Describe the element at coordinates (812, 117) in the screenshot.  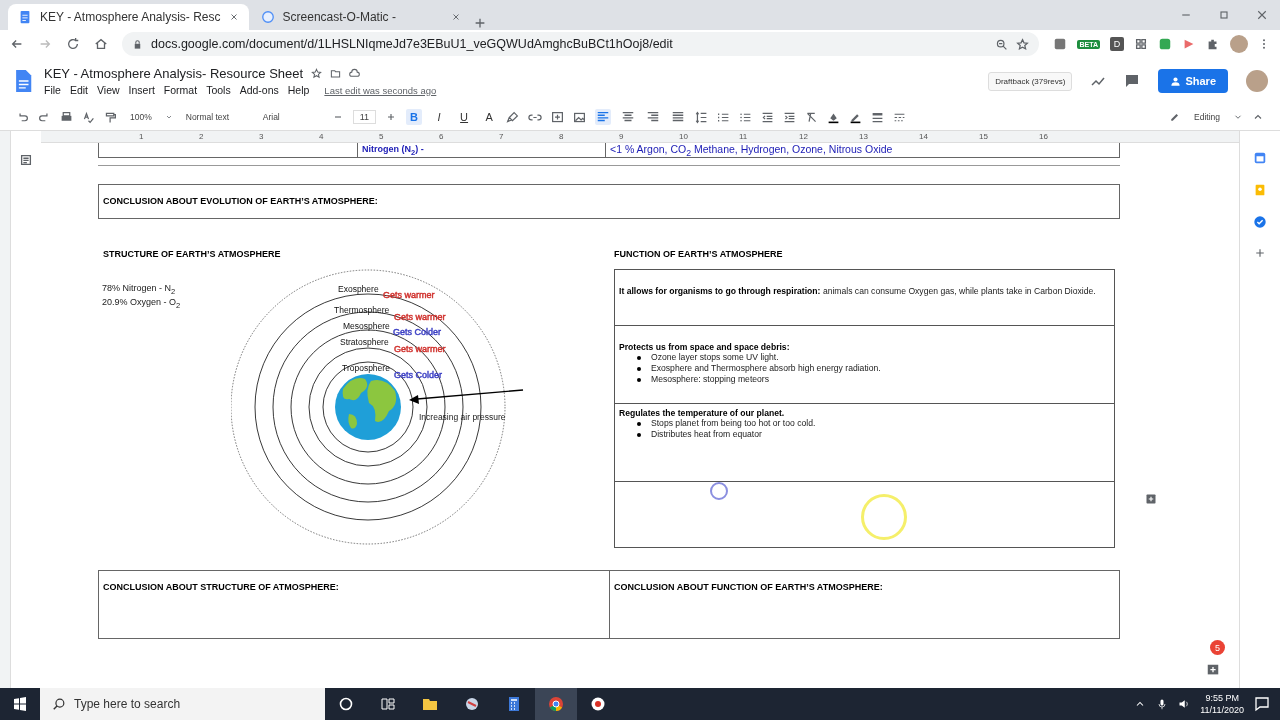
I see `clear-format-icon` at that location.